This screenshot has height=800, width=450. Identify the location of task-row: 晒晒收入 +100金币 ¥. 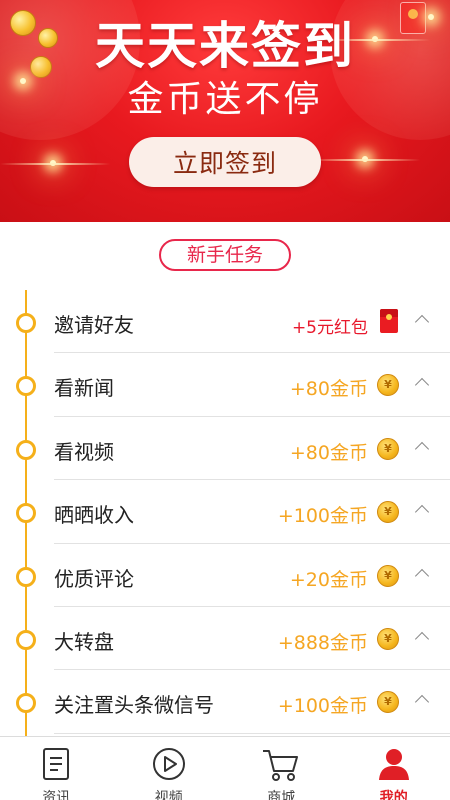
(225, 512).